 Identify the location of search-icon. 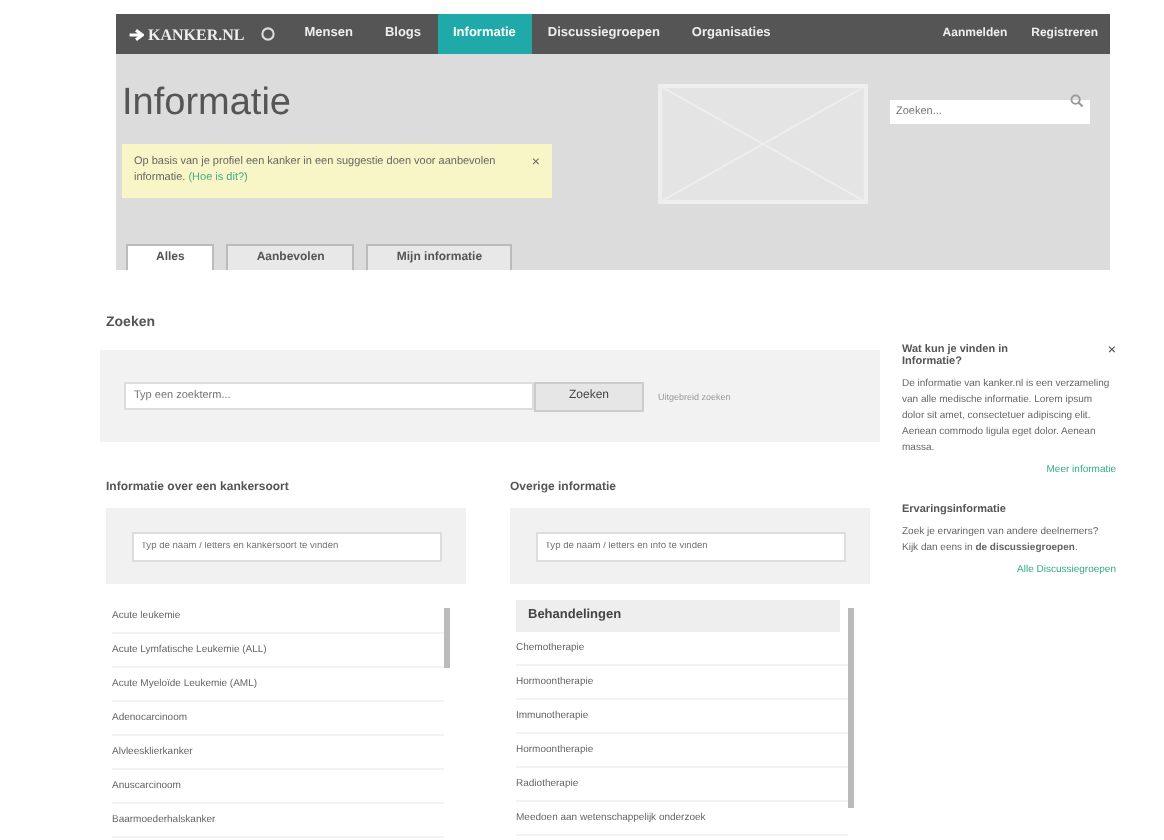
(1077, 100).